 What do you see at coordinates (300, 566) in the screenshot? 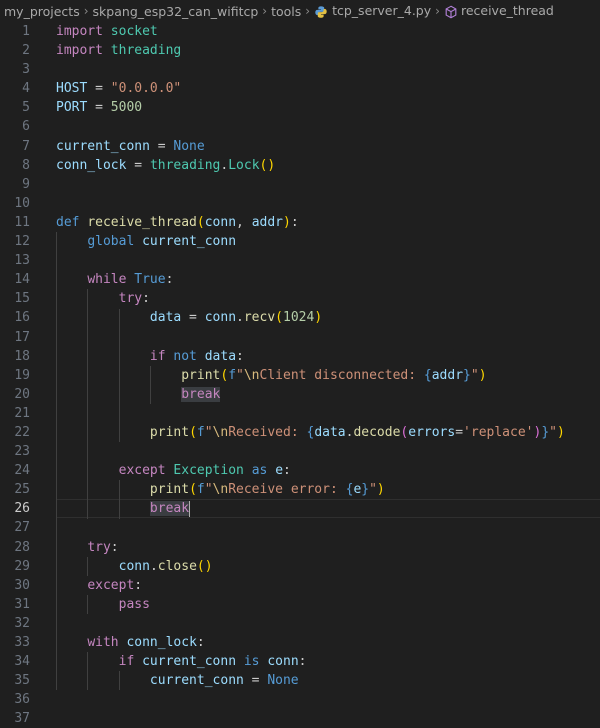
I see `code-line: 29 conn.close()` at bounding box center [300, 566].